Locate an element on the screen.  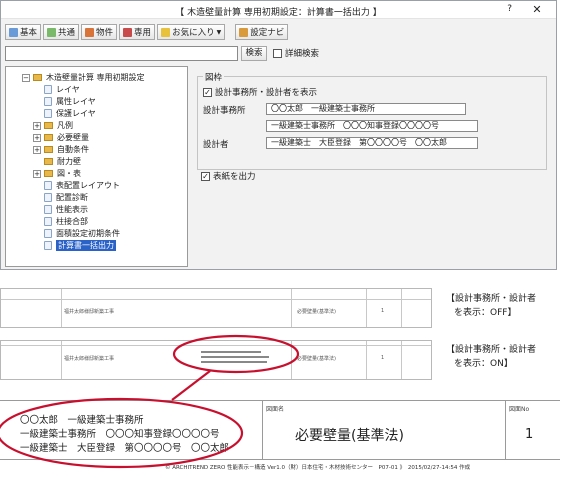
house-icon is located at coordinates (90, 32).